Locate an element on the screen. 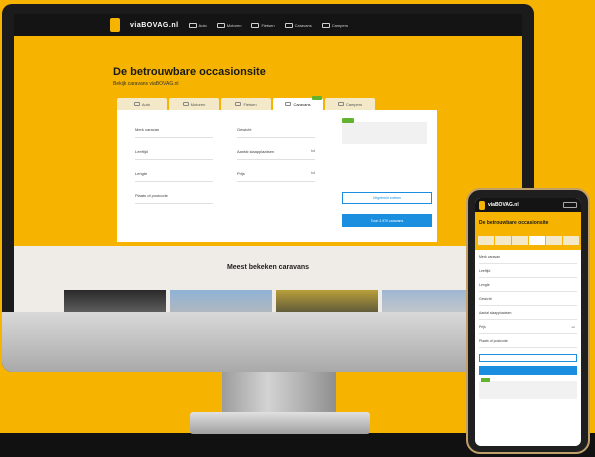  plaats-field: Plaats of postcode is located at coordinates (174, 197).